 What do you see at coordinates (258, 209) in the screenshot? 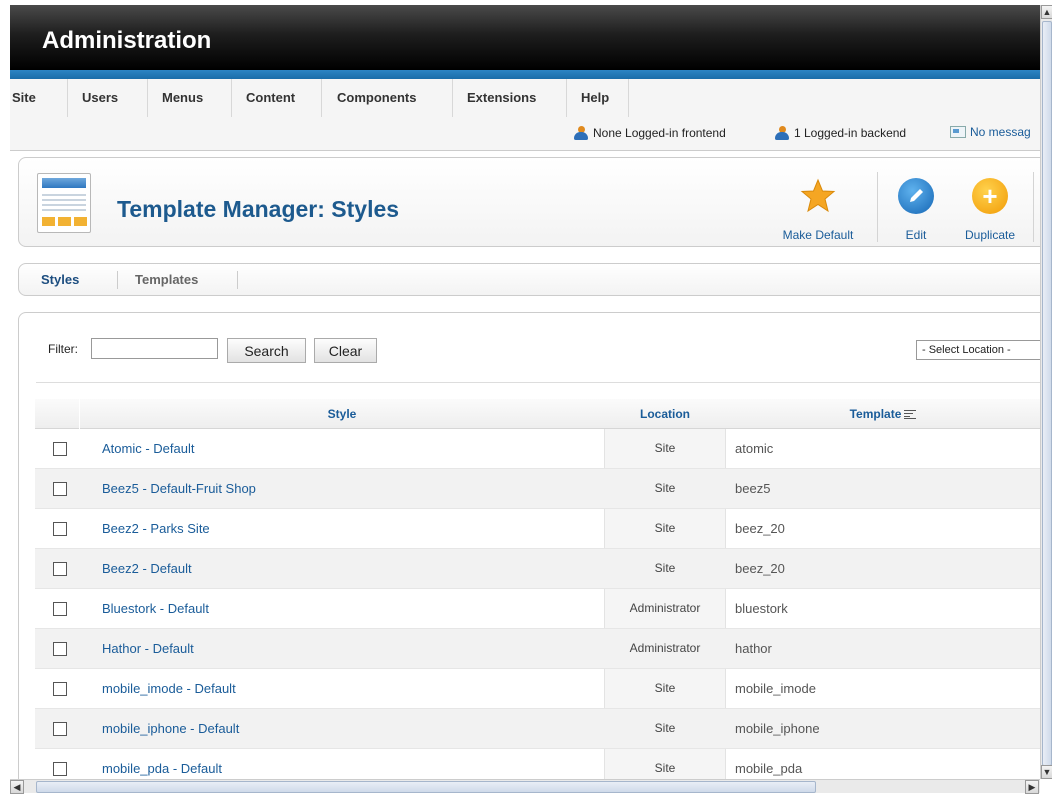
I see `page-title: Template Manager: Styles` at bounding box center [258, 209].